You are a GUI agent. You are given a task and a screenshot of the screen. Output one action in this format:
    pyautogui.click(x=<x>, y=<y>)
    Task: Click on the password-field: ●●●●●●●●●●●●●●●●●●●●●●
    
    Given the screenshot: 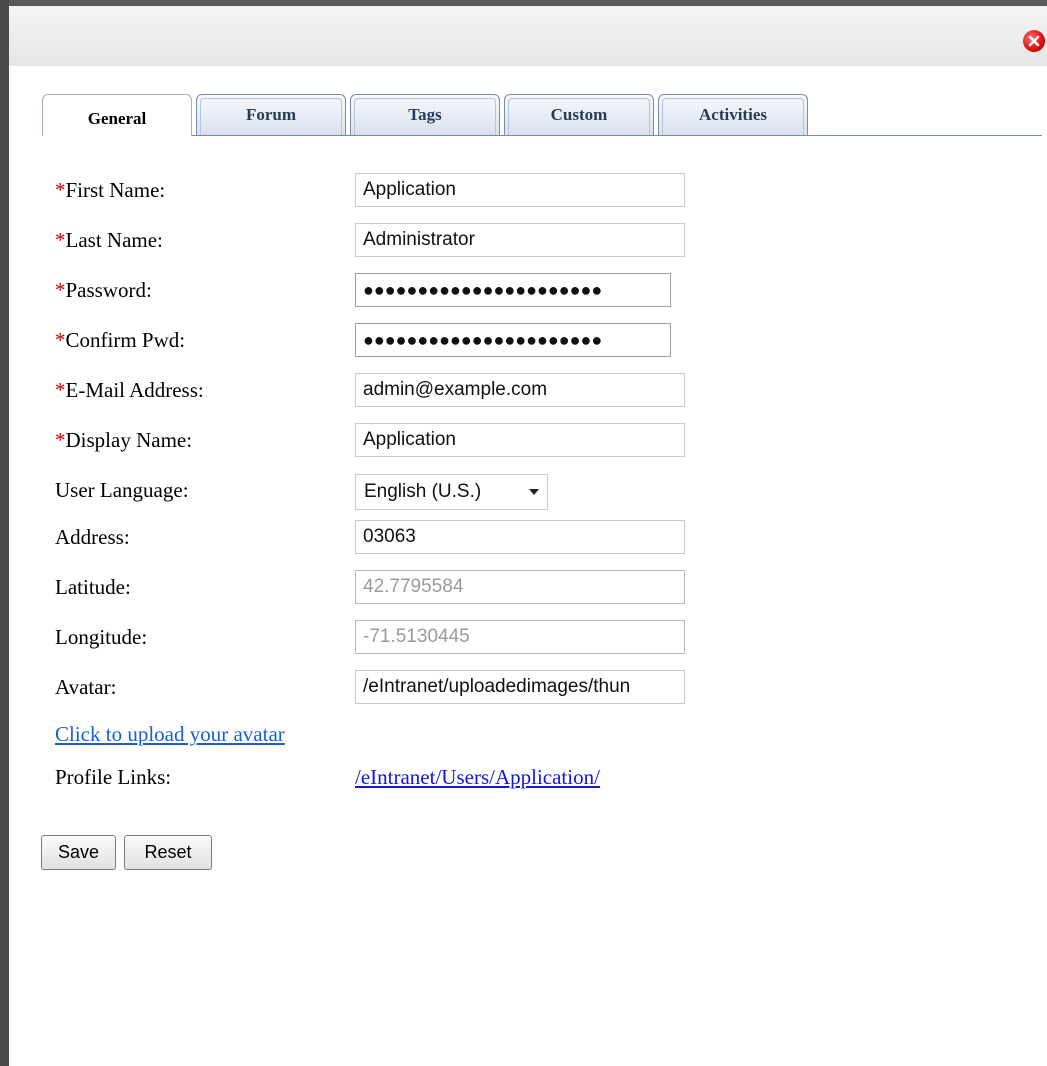 What is the action you would take?
    pyautogui.click(x=513, y=290)
    